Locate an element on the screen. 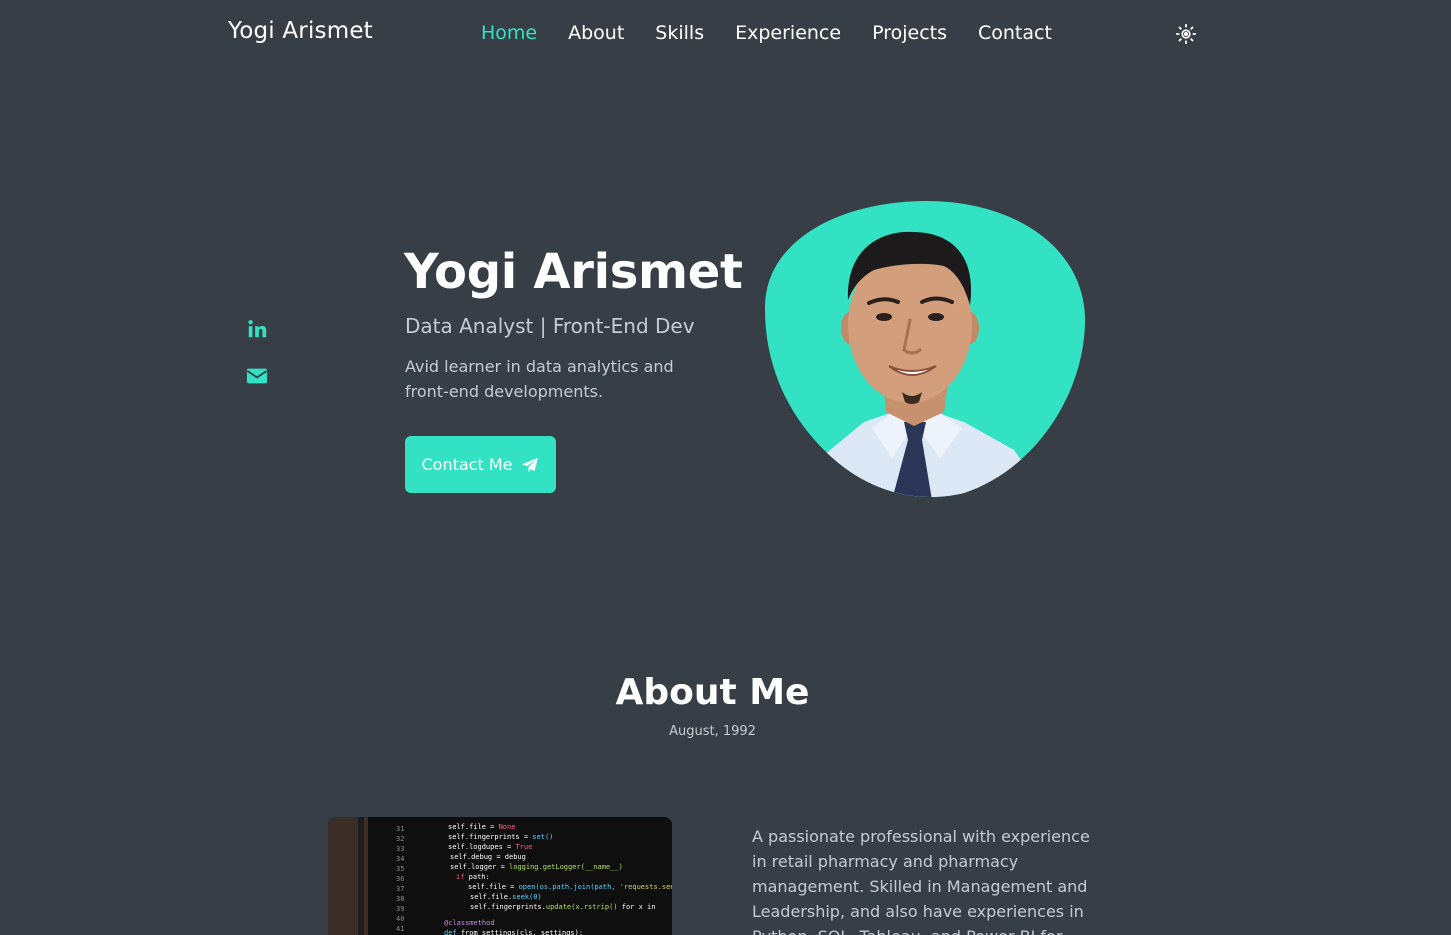  svg-text: 41 is located at coordinates (400, 929).